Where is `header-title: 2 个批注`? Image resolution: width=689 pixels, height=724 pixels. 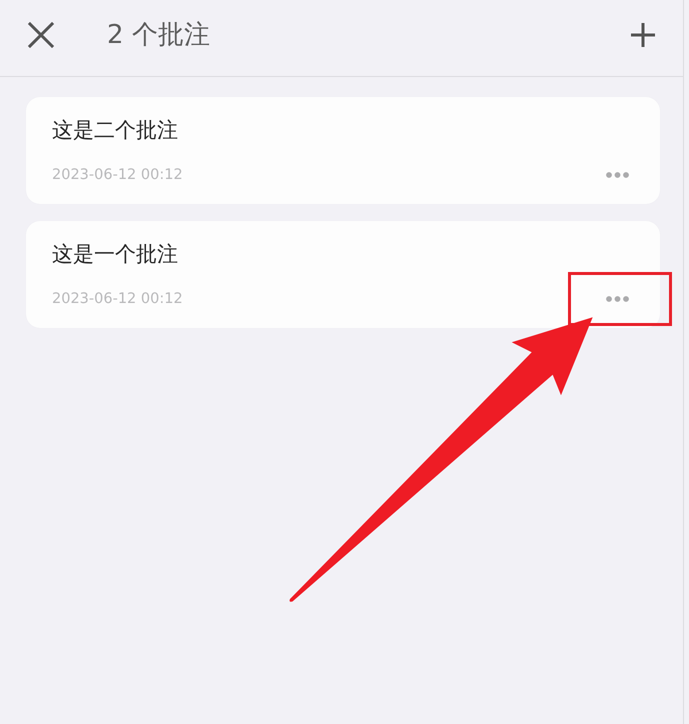
header-title: 2 个批注 is located at coordinates (159, 35).